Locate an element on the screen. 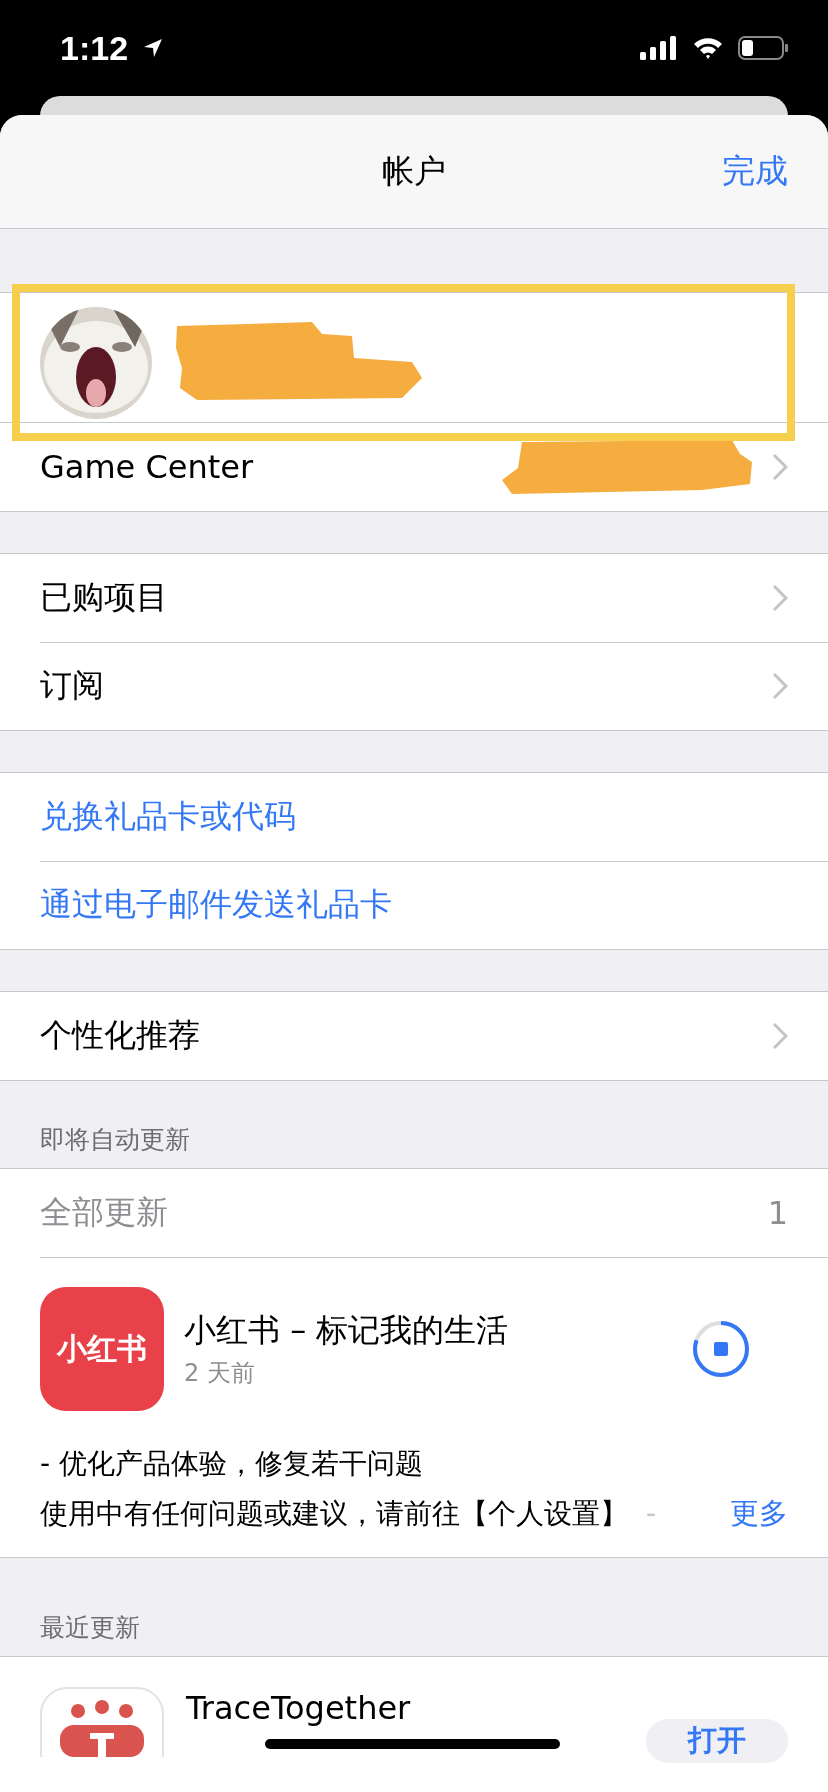 Image resolution: width=828 pixels, height=1792 pixels. fade-dash: - is located at coordinates (651, 1514).